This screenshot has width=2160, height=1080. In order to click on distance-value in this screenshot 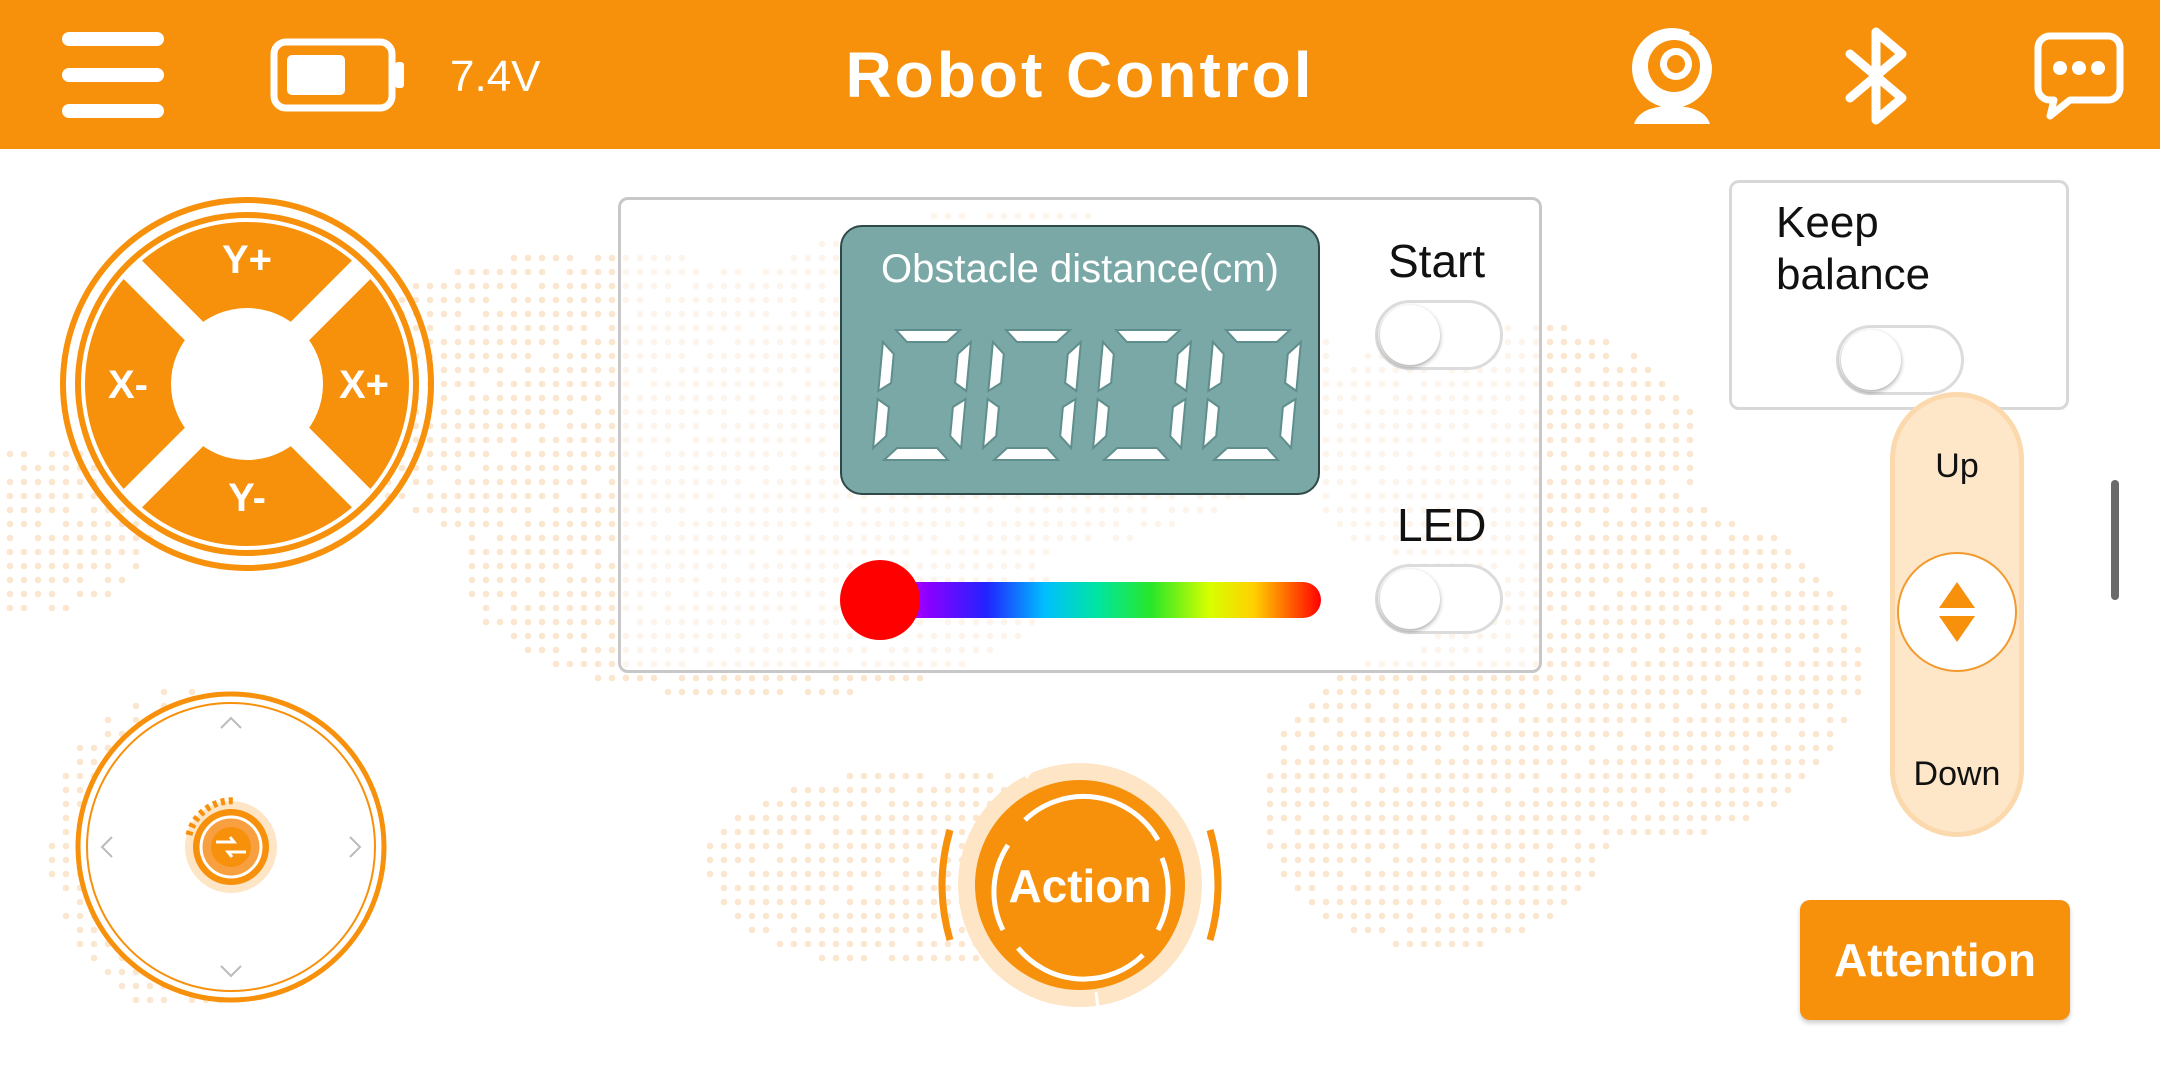, I will do `click(1086, 395)`.